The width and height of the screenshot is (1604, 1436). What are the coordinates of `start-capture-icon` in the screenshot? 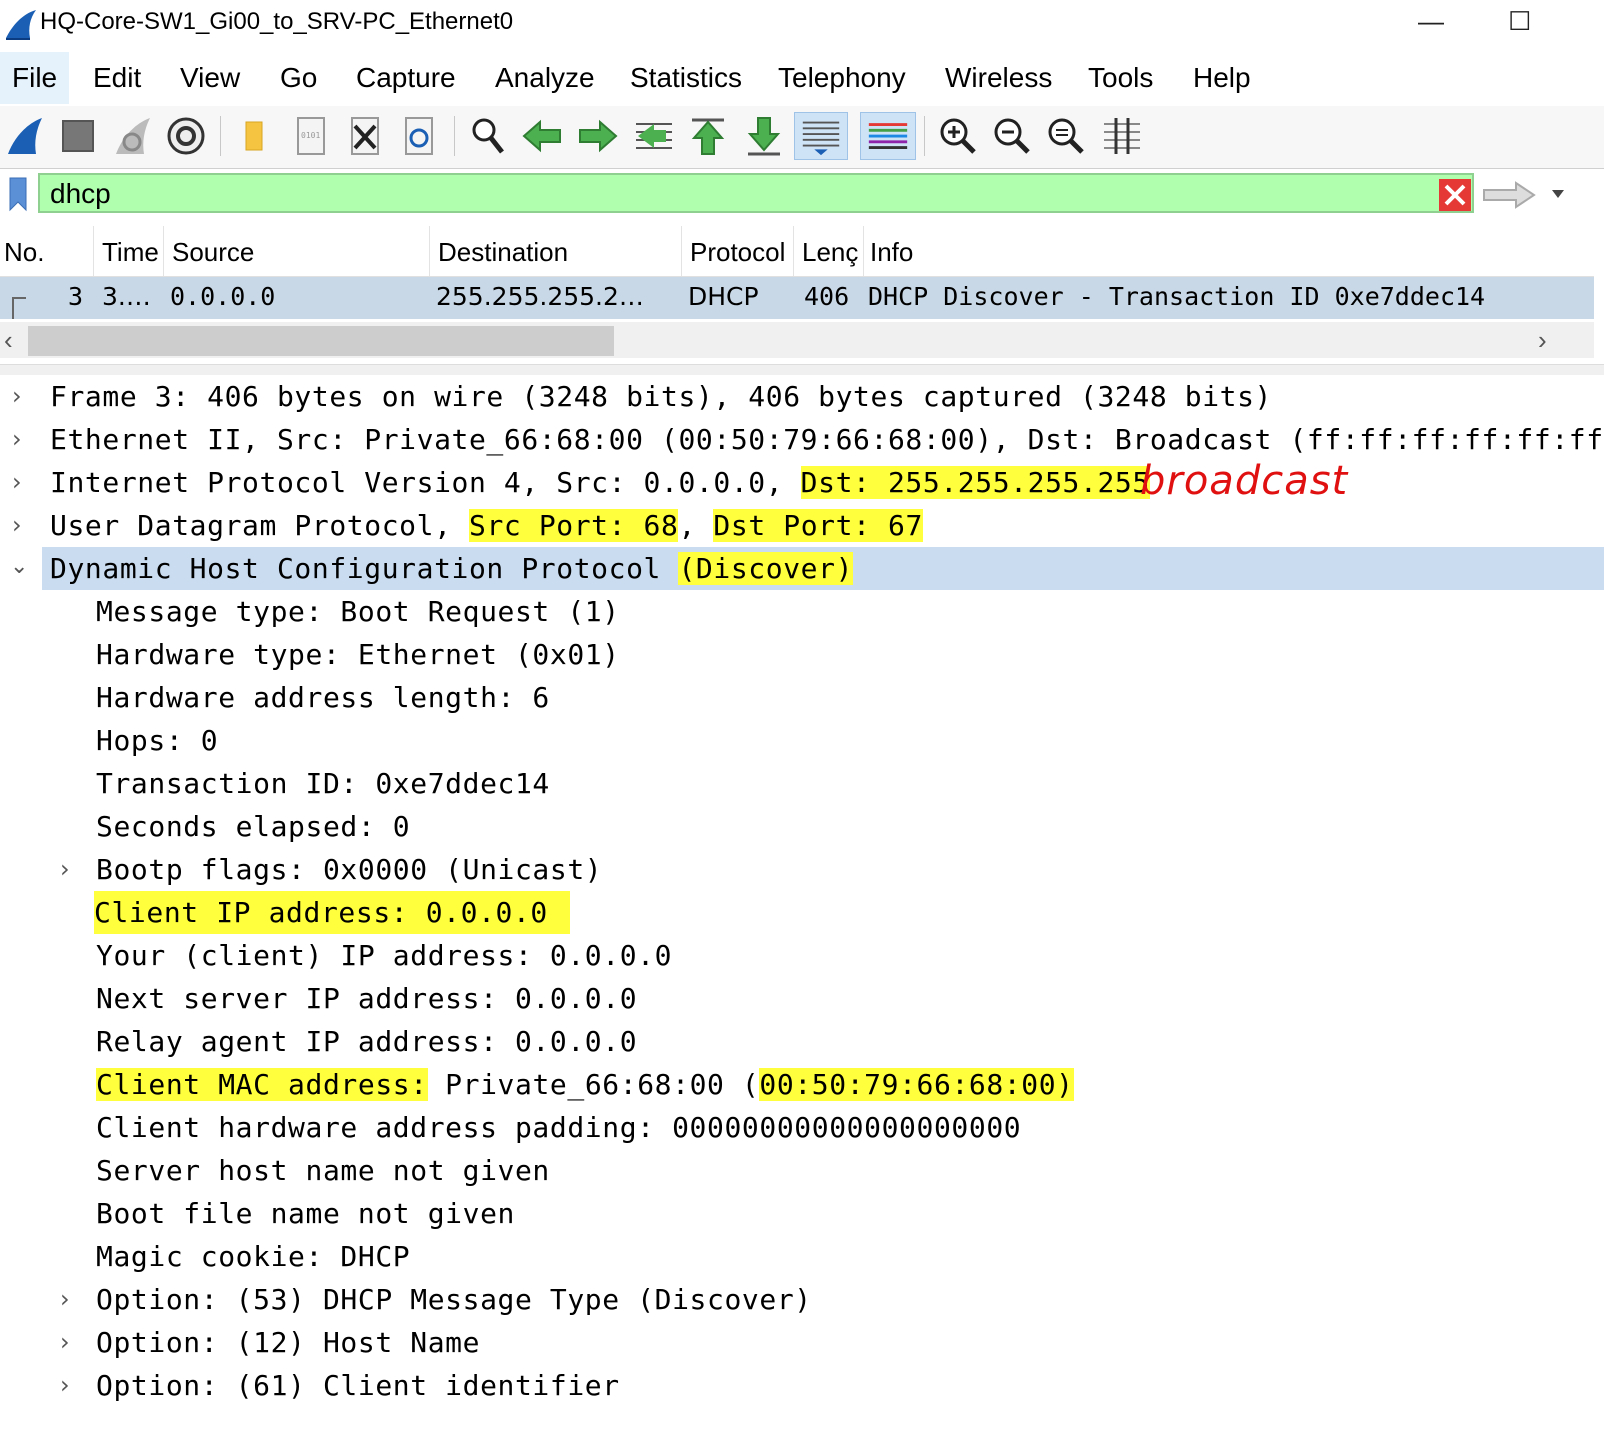 It's located at (26, 136).